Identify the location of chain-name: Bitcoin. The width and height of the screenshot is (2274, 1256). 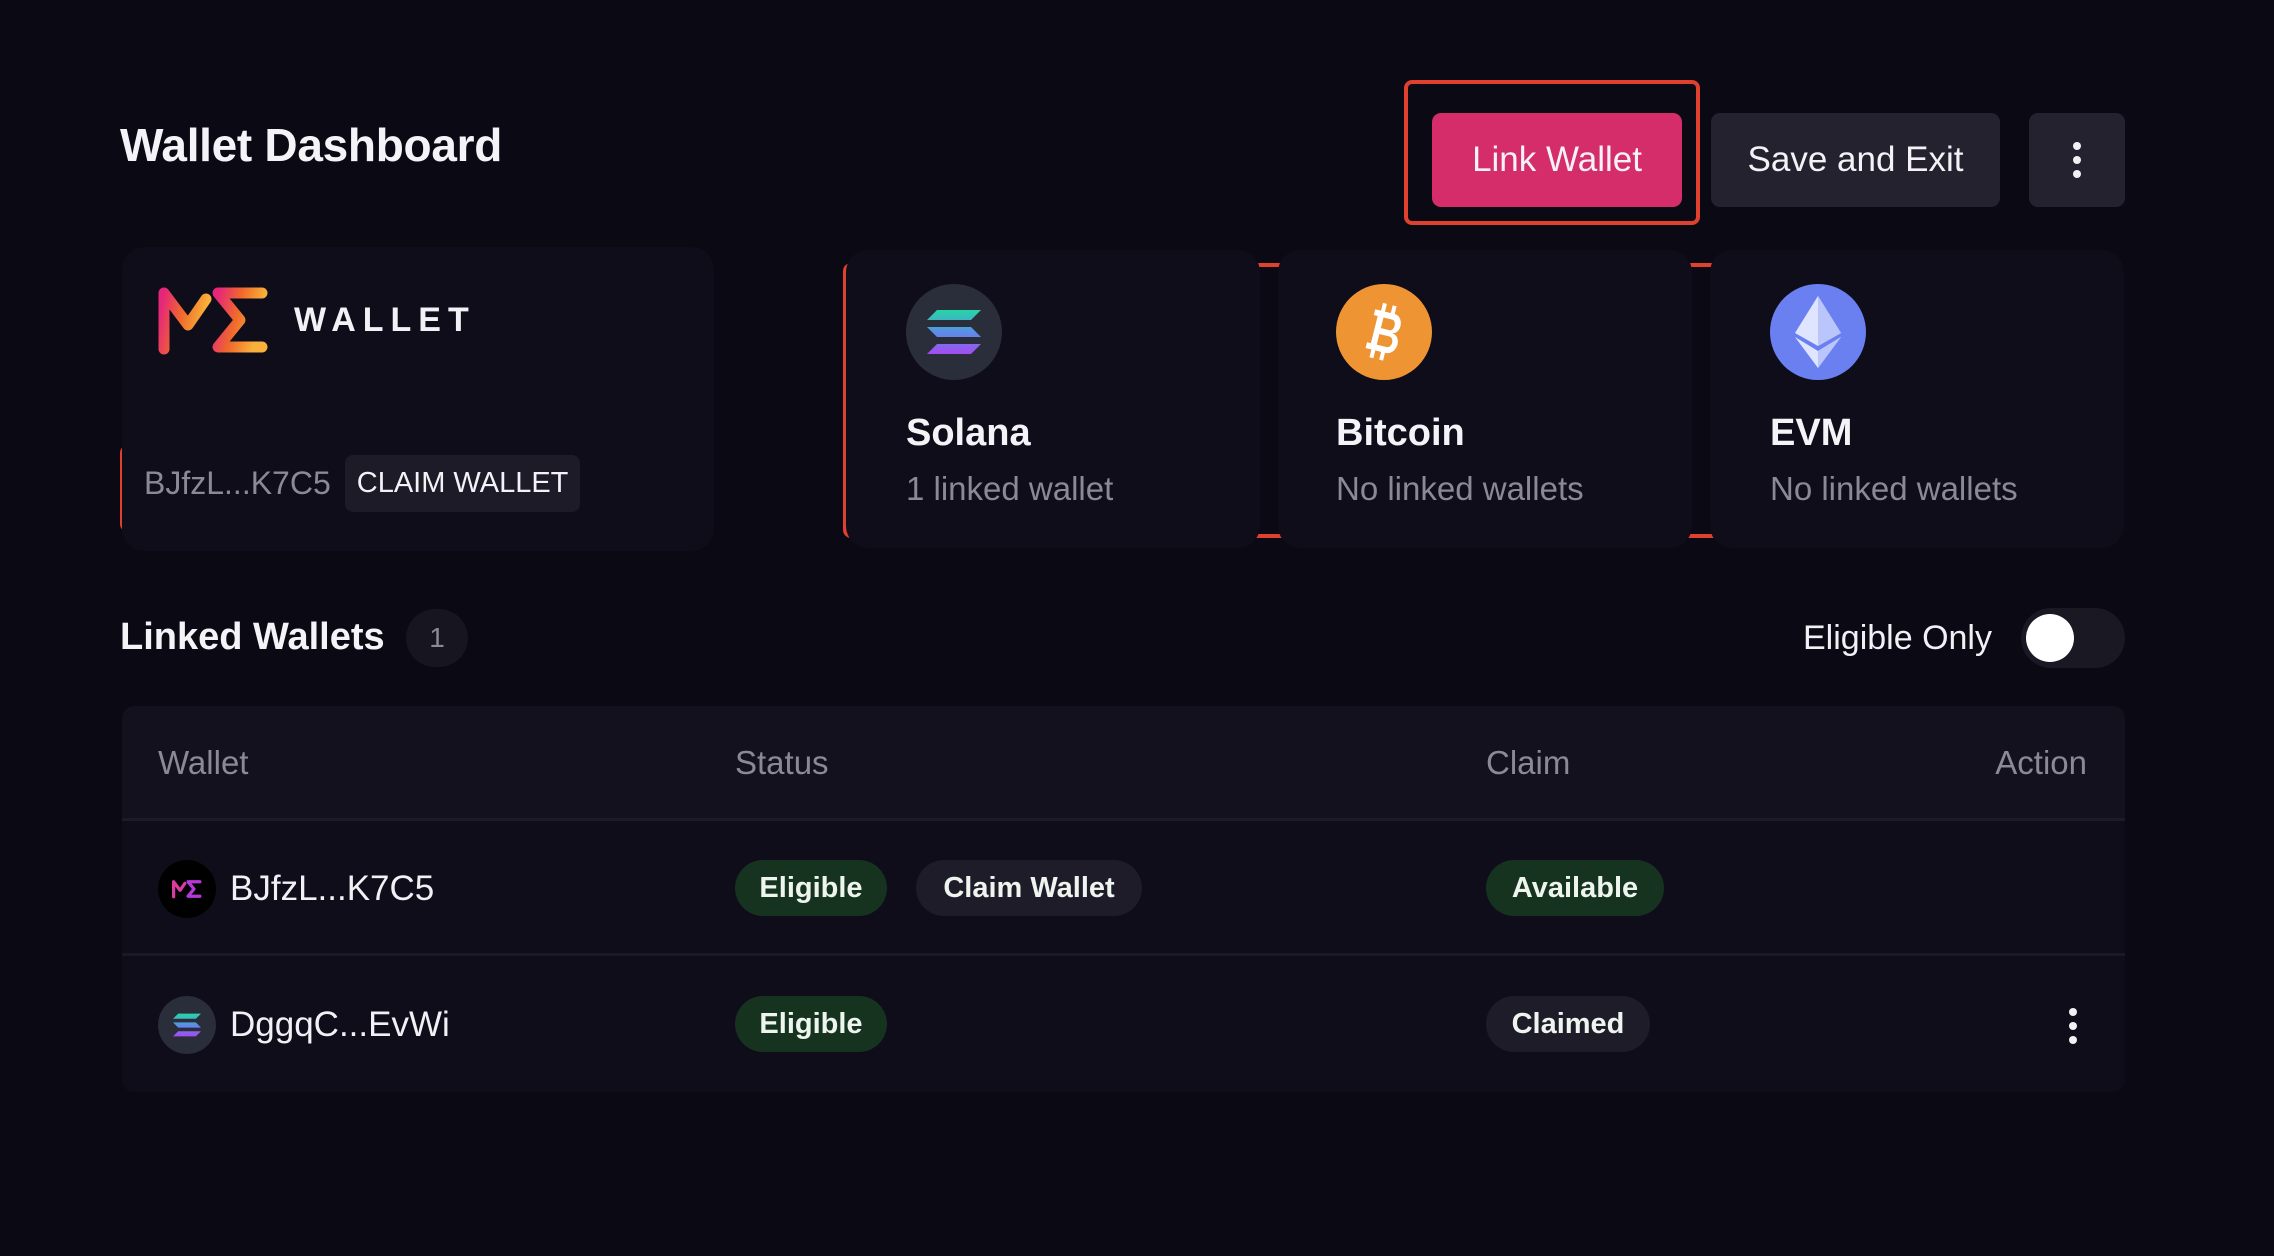
(1400, 433).